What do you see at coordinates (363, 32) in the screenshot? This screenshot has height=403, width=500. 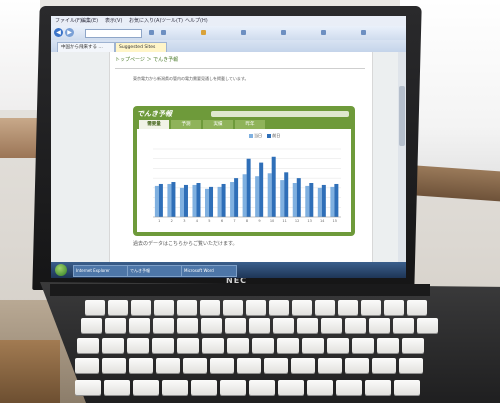 I see `settings-icon` at bounding box center [363, 32].